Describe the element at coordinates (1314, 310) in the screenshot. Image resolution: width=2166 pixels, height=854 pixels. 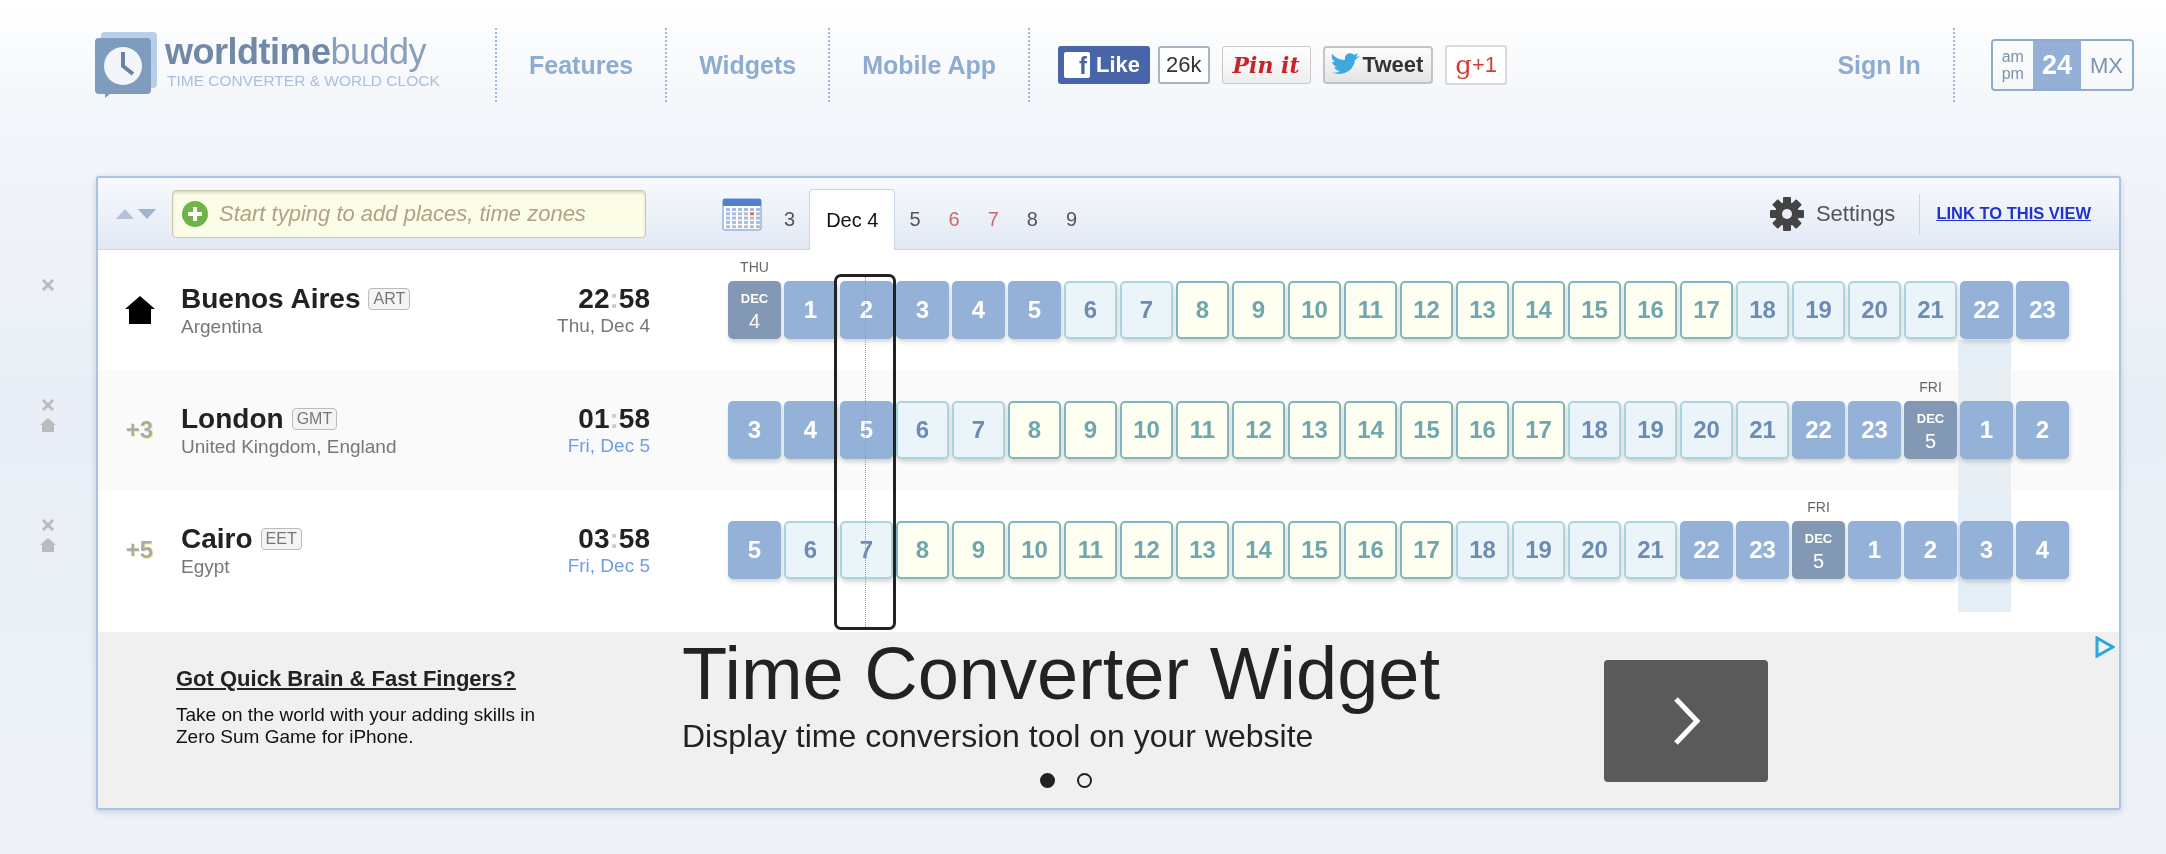
I see `hour-cell: 10` at that location.